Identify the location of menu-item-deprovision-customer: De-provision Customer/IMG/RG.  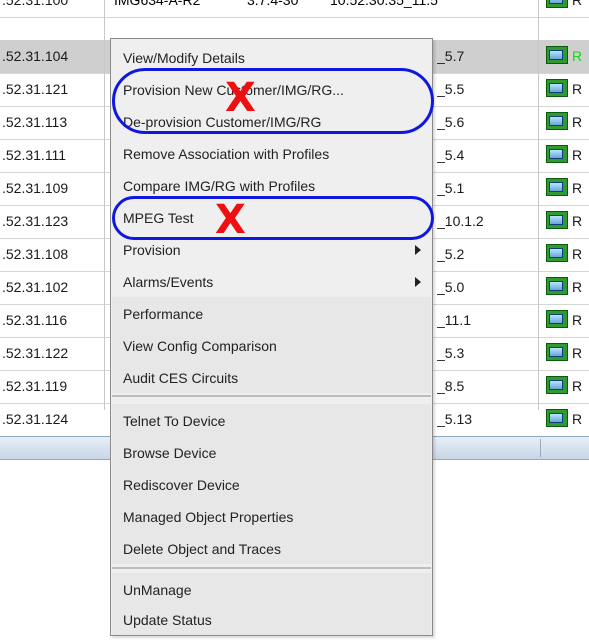
(271, 121).